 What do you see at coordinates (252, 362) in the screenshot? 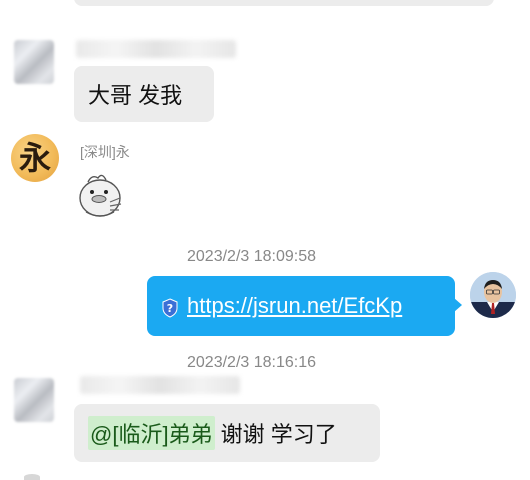
I see `timestamp: 2023/2/3 18:16:16` at bounding box center [252, 362].